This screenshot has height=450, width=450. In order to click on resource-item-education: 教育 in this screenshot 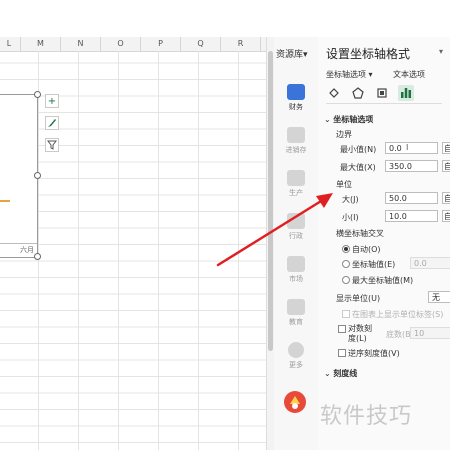, I will do `click(296, 313)`.